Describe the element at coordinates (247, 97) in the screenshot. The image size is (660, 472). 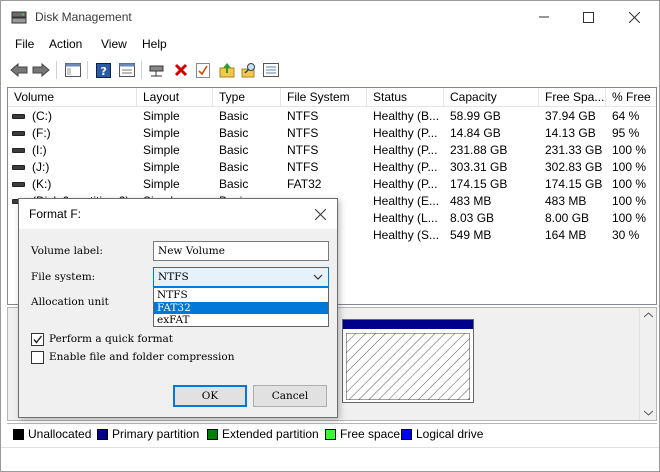
I see `column-header-type: Type` at that location.